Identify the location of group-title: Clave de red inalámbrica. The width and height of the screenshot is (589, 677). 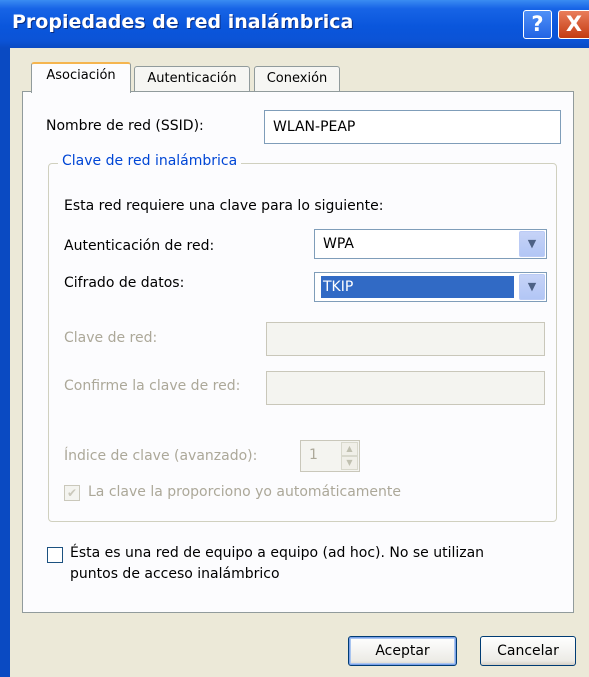
(150, 161).